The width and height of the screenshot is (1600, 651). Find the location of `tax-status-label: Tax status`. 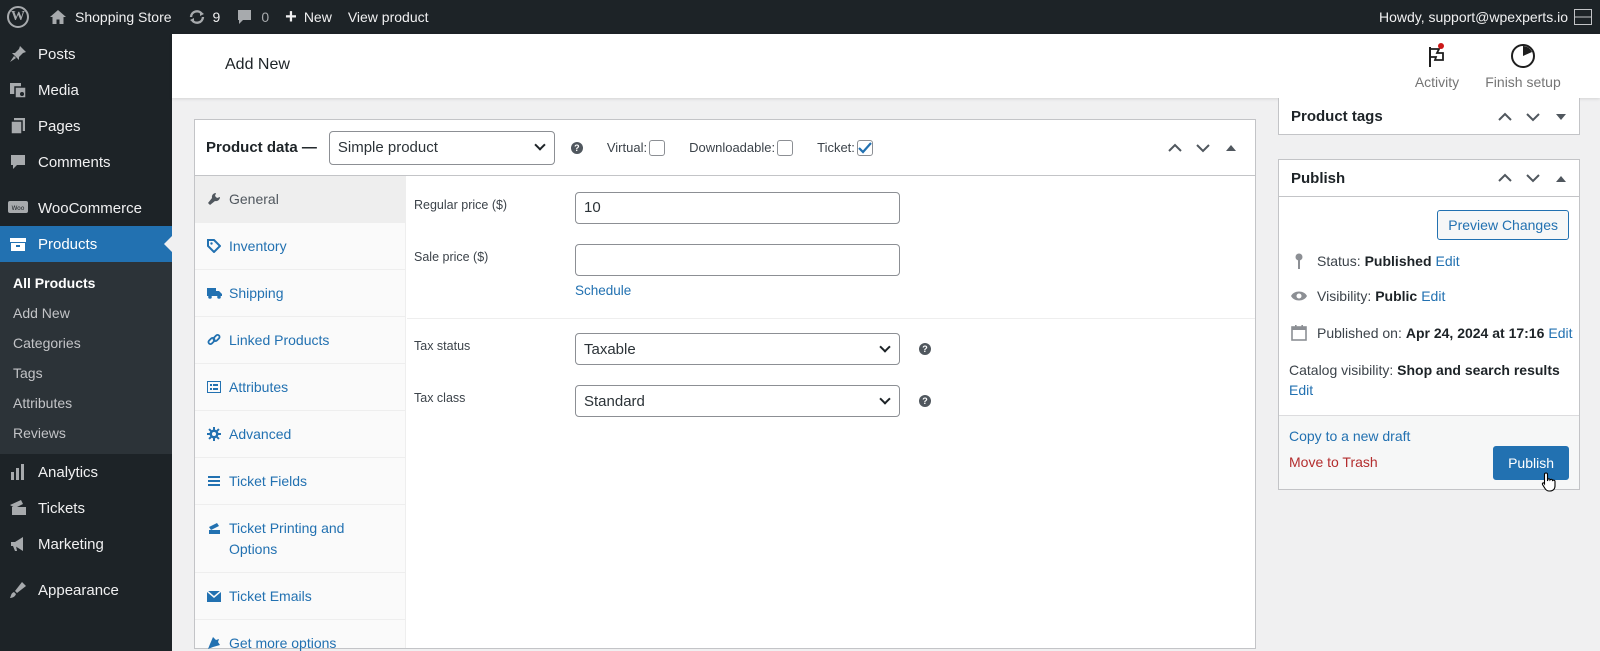

tax-status-label: Tax status is located at coordinates (442, 346).